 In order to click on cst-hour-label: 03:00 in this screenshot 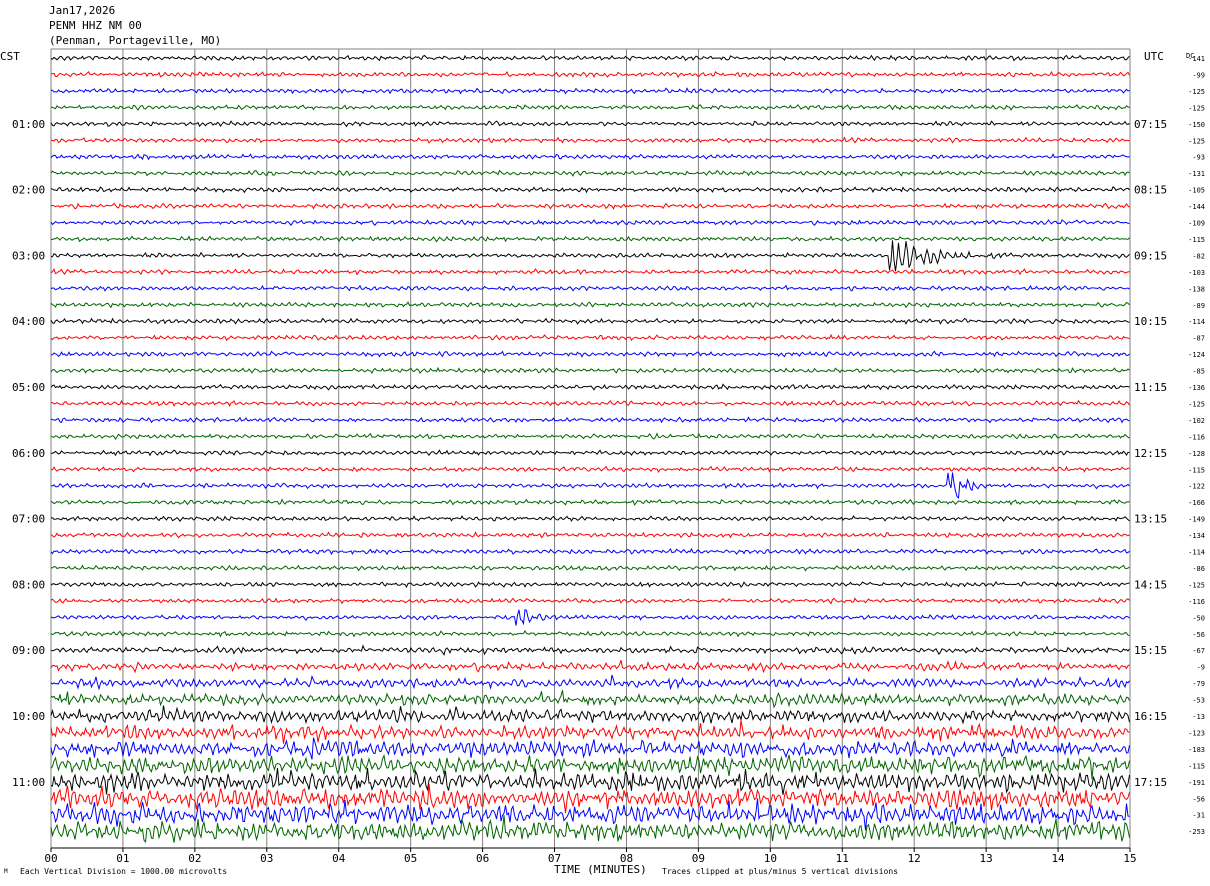, I will do `click(28, 255)`.